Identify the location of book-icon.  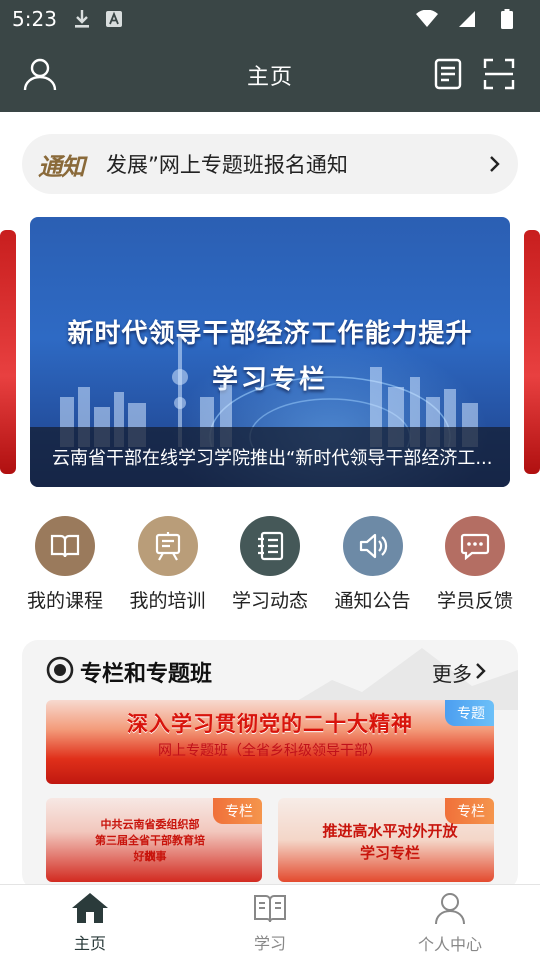
(65, 546).